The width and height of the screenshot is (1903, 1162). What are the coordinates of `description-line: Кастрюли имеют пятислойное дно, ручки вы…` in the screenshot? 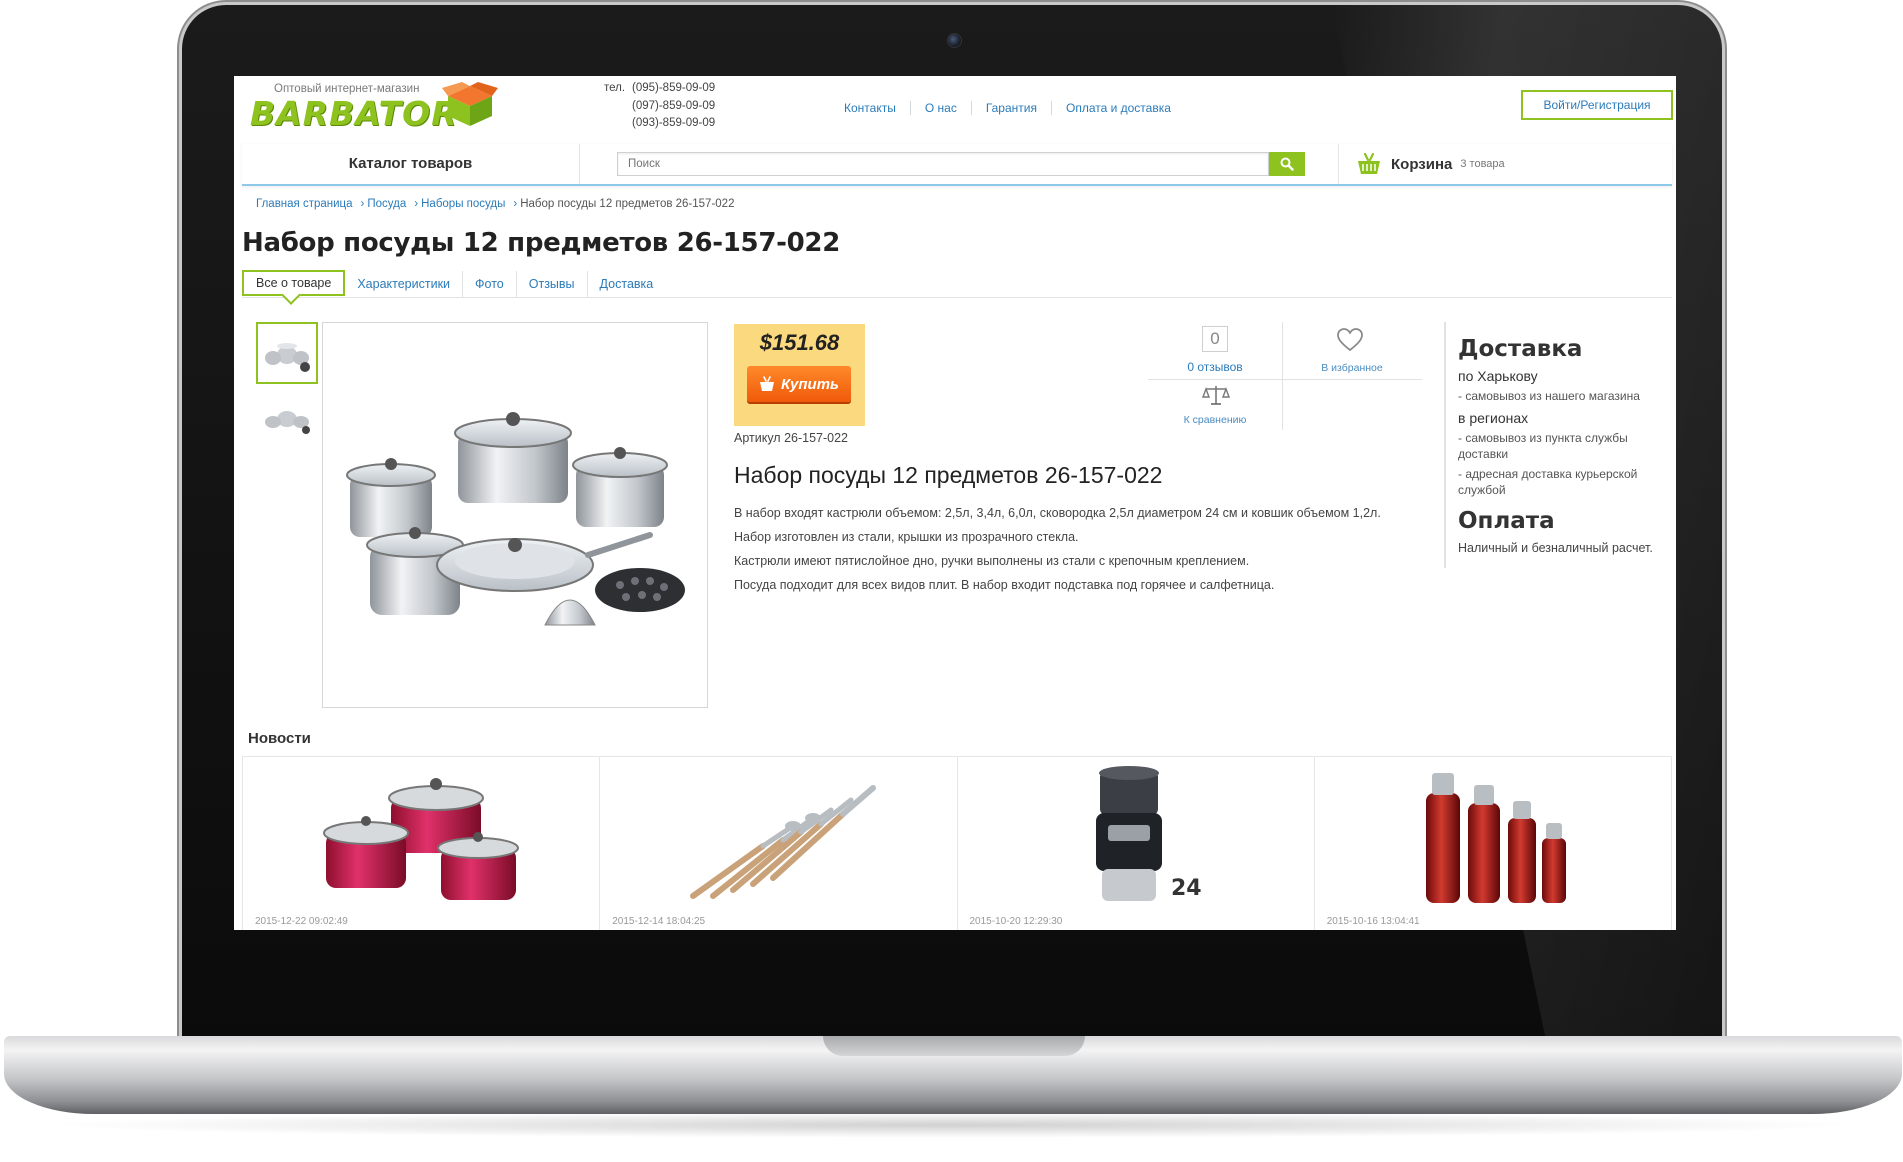 It's located at (992, 561).